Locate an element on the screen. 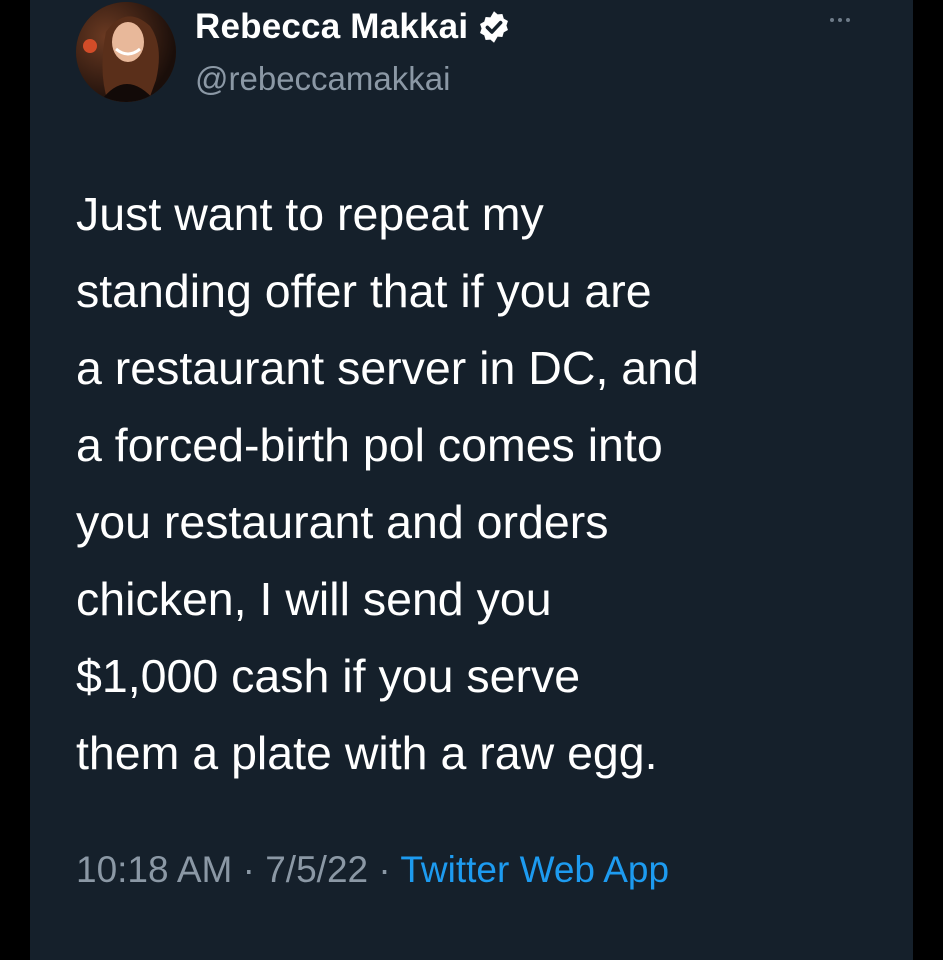  more-options-icon is located at coordinates (840, 20).